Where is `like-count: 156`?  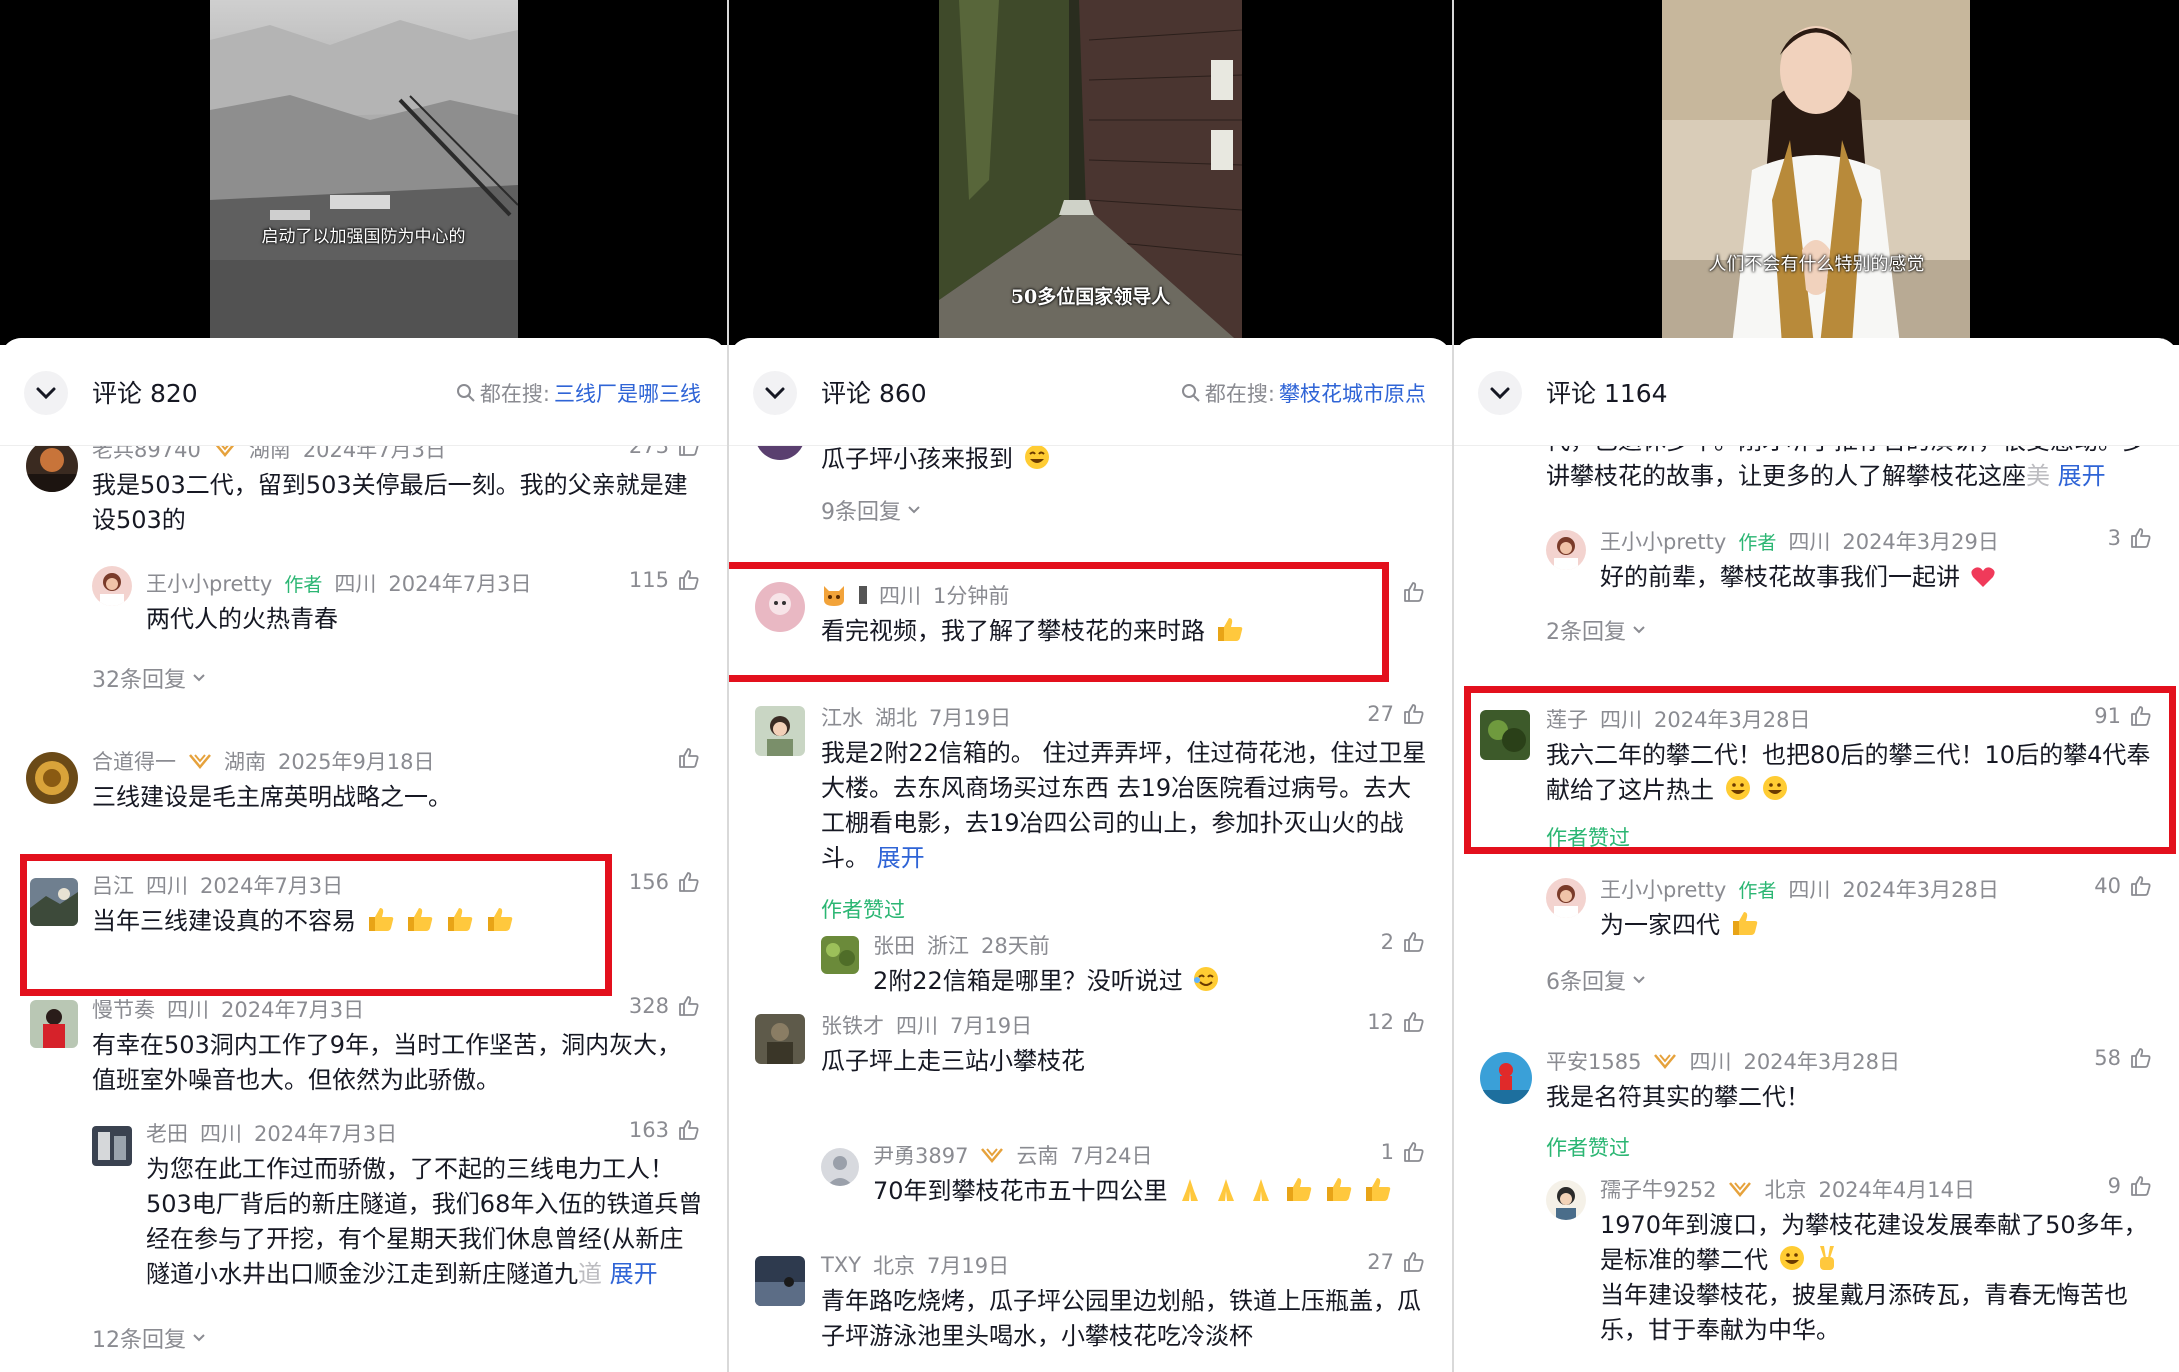
like-count: 156 is located at coordinates (648, 882).